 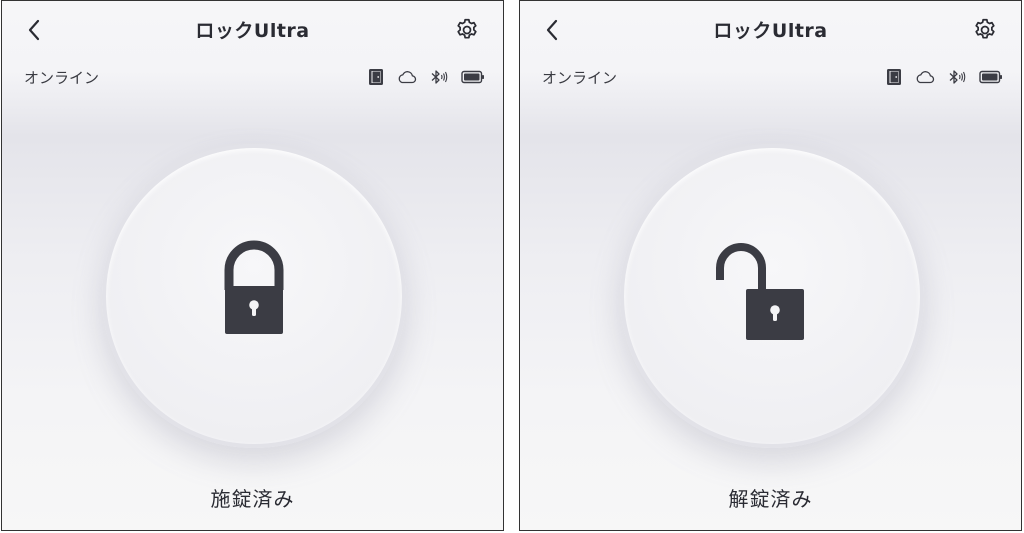 What do you see at coordinates (252, 499) in the screenshot?
I see `lock-state-label: 施錠済み` at bounding box center [252, 499].